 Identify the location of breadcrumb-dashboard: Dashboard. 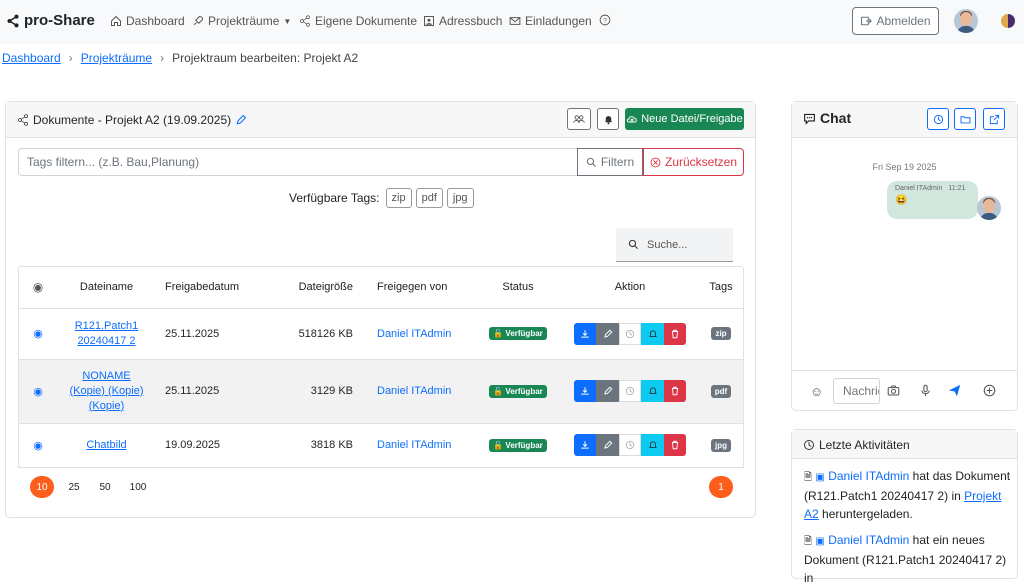
(31, 58).